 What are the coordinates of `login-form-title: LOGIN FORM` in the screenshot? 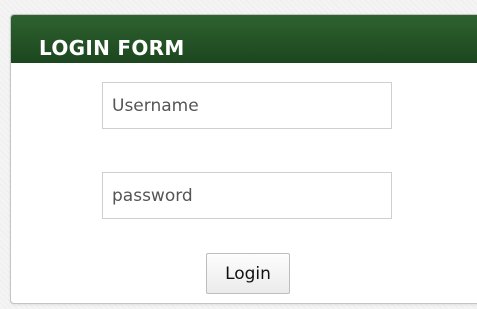 It's located at (112, 48).